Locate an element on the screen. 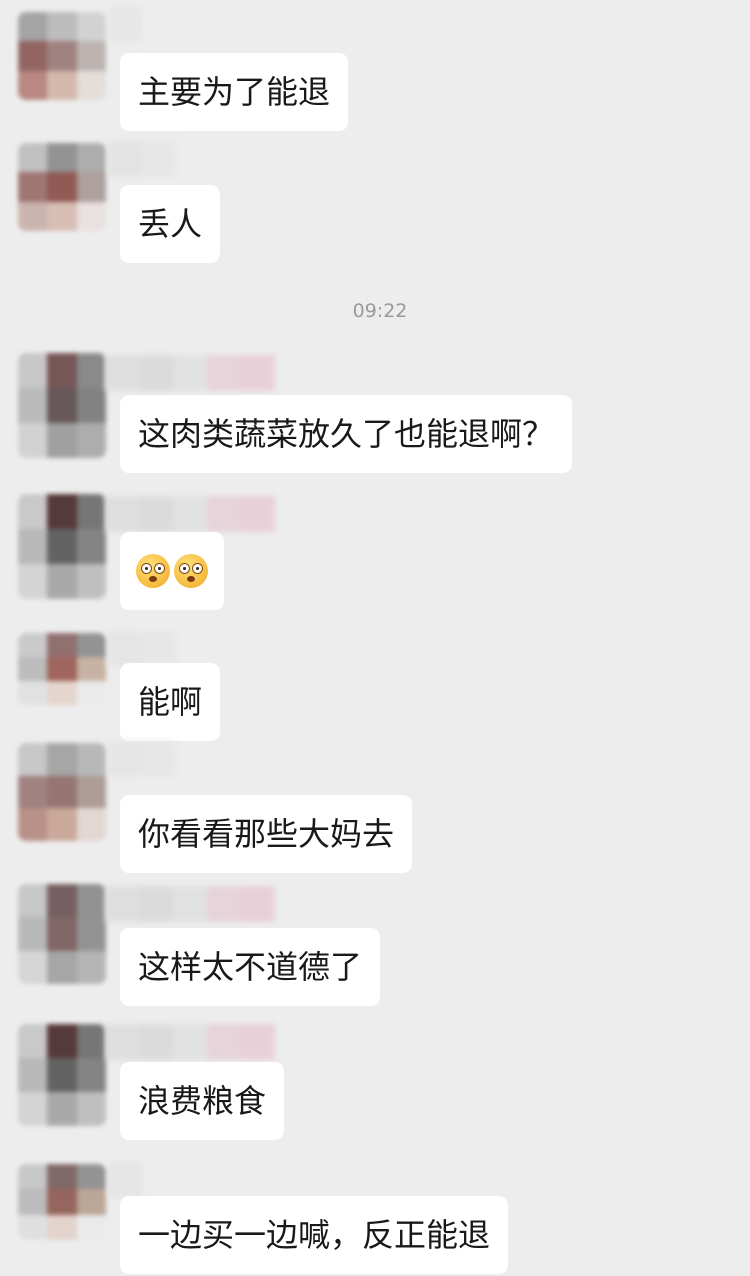 The width and height of the screenshot is (750, 1276). message-bubble: 能啊 is located at coordinates (170, 702).